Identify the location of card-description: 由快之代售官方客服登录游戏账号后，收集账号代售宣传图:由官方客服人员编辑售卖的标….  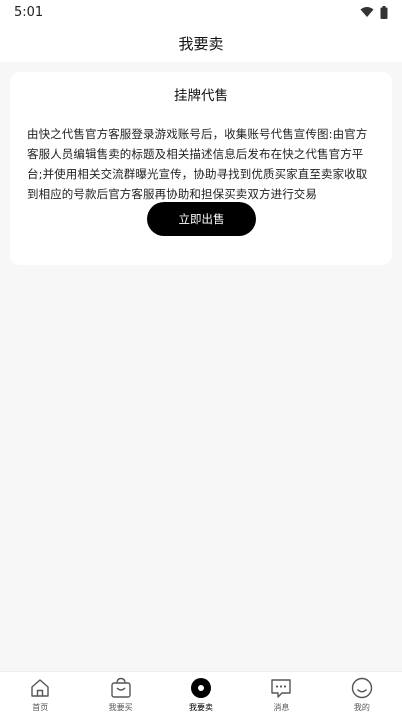
(197, 164).